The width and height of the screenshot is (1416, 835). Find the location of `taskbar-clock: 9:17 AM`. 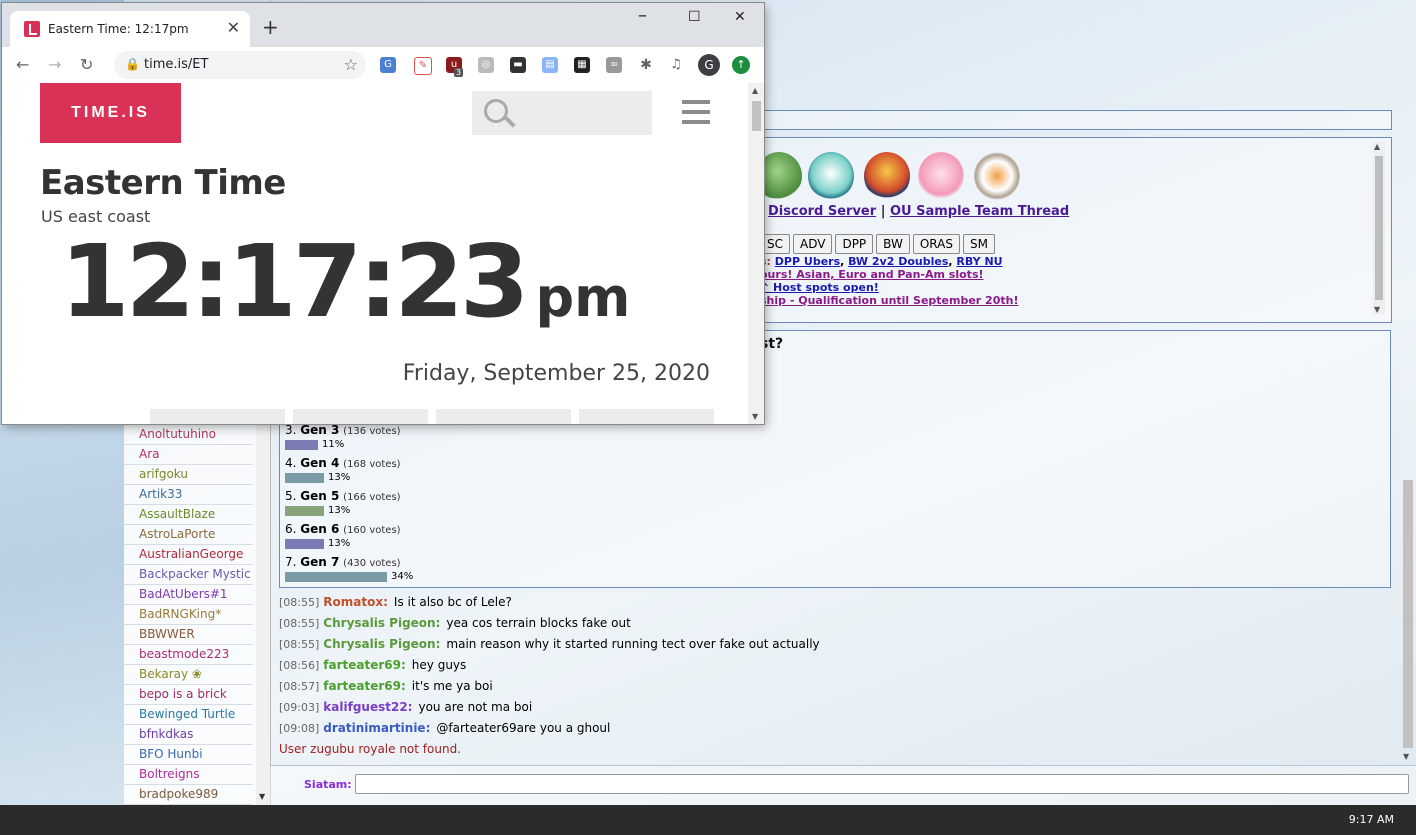

taskbar-clock: 9:17 AM is located at coordinates (1371, 819).